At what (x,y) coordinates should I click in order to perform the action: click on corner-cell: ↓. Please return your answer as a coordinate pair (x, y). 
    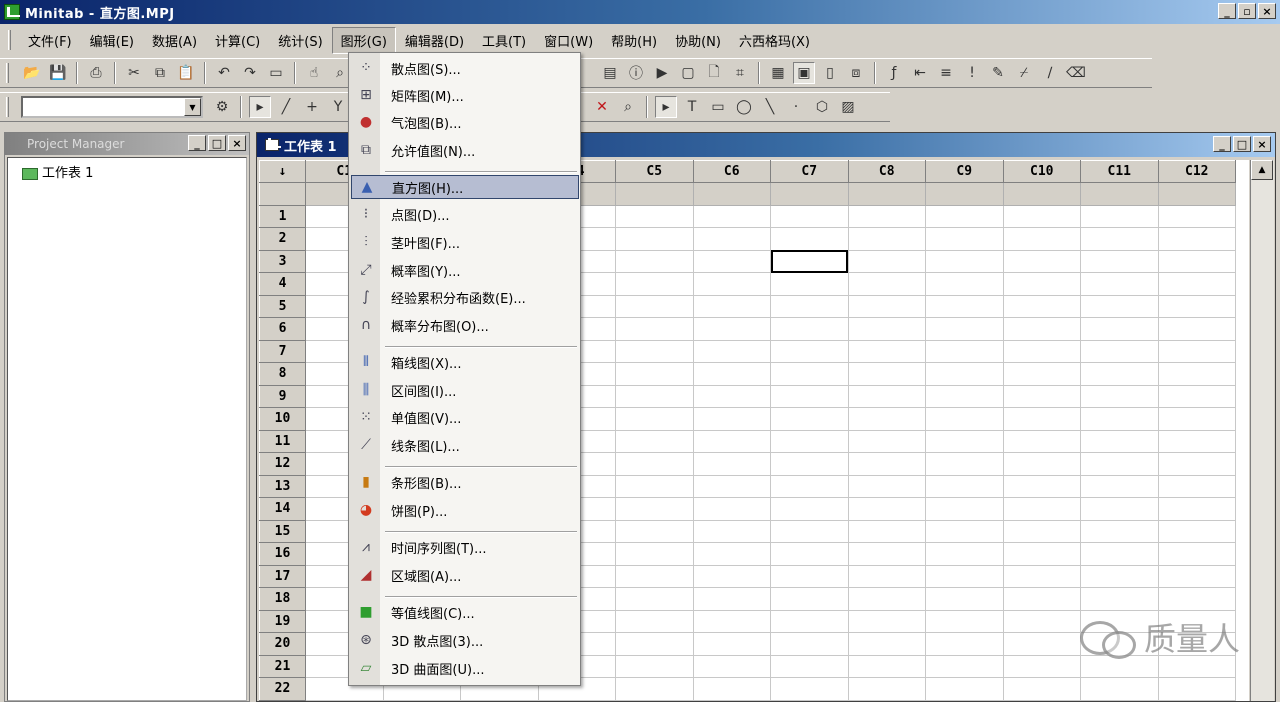
    Looking at the image, I should click on (282, 171).